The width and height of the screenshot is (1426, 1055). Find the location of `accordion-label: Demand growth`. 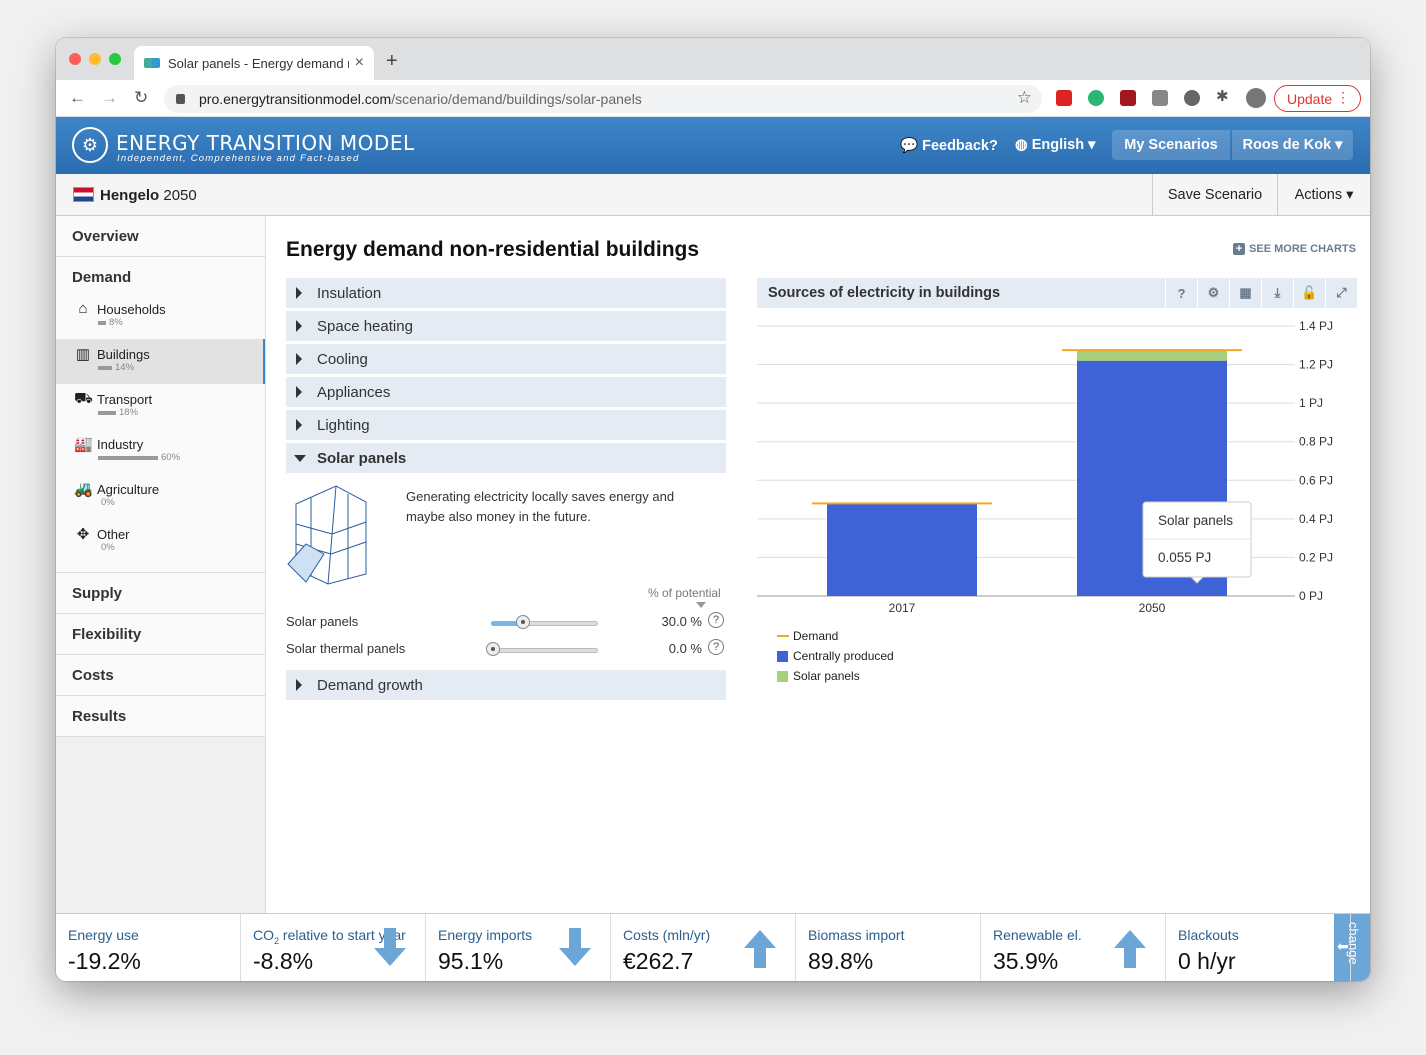

accordion-label: Demand growth is located at coordinates (370, 685).